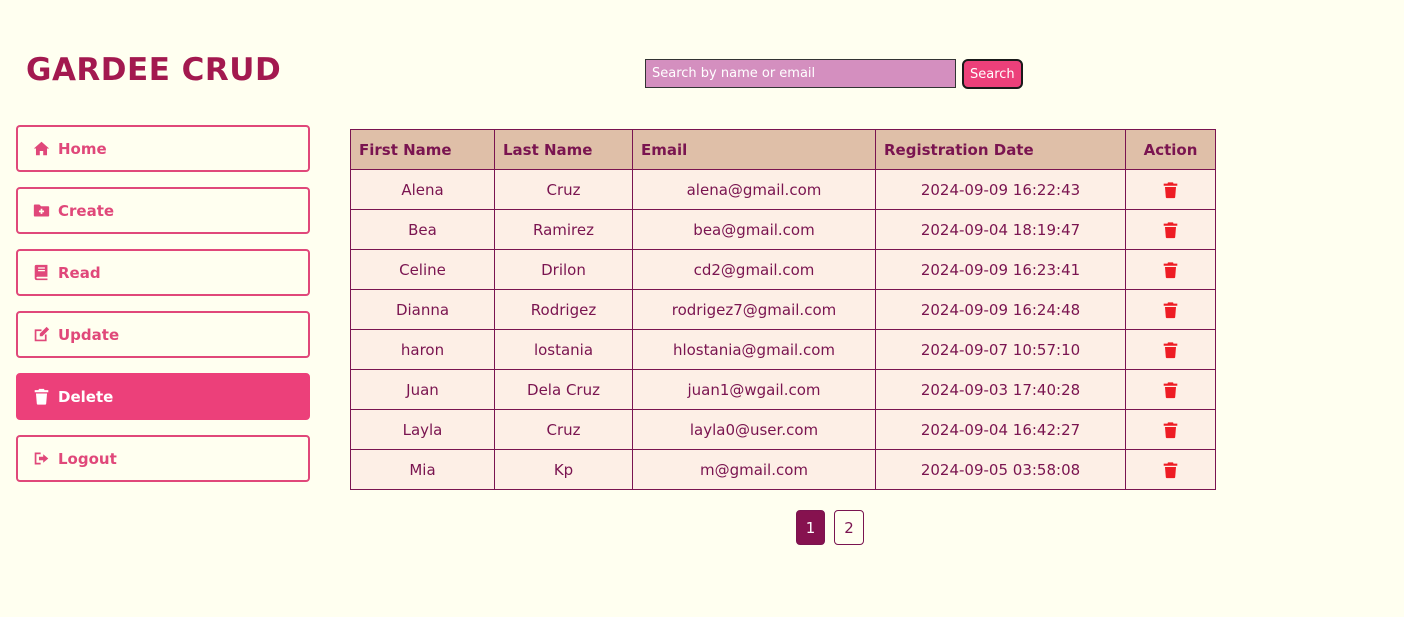 This screenshot has height=617, width=1404. What do you see at coordinates (79, 272) in the screenshot?
I see `sidebar-item-label: Read` at bounding box center [79, 272].